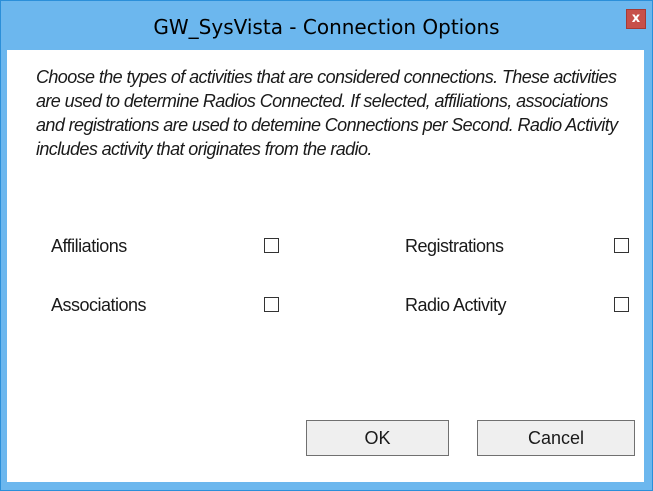  I want to click on title-bar: GW_SysVista - Connection Options x, so click(326, 26).